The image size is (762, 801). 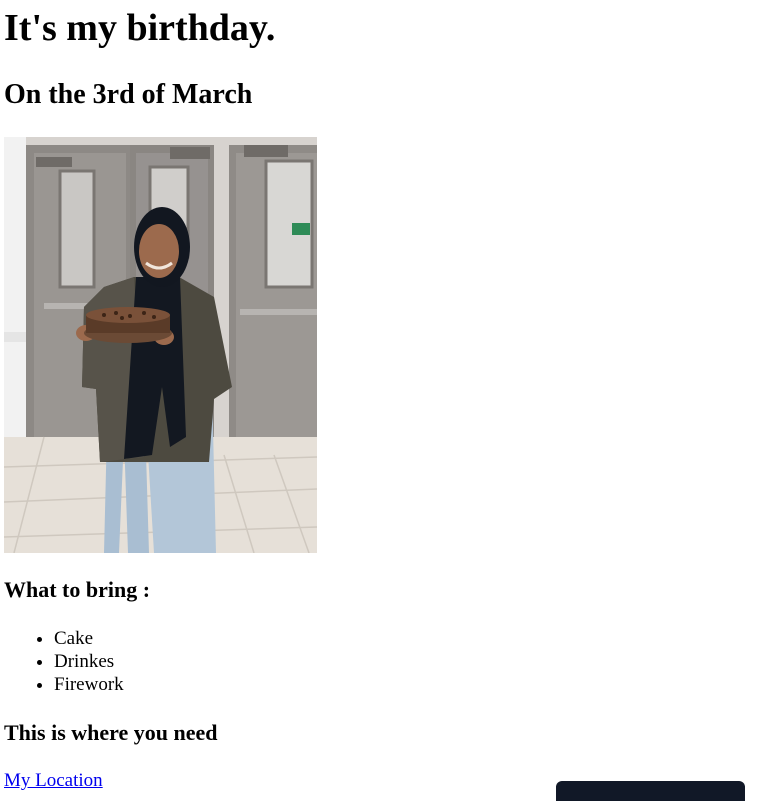 What do you see at coordinates (650, 791) in the screenshot?
I see `floating-widget` at bounding box center [650, 791].